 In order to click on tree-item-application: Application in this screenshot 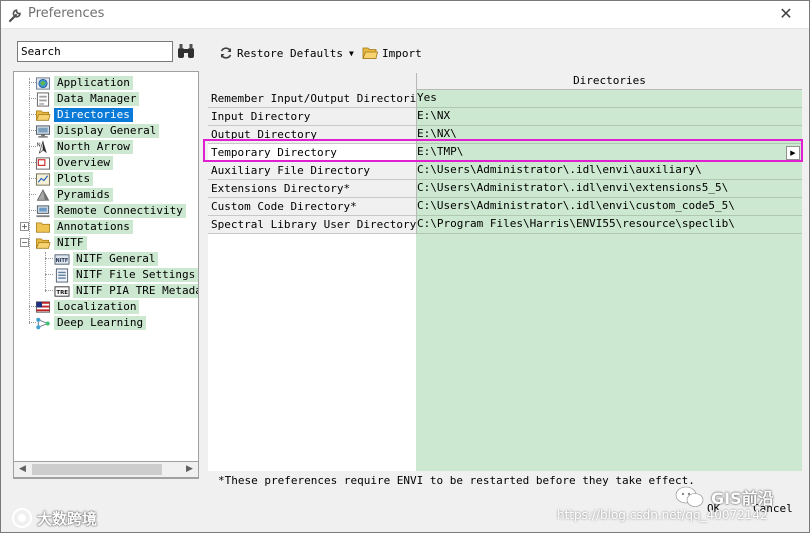, I will do `click(84, 83)`.